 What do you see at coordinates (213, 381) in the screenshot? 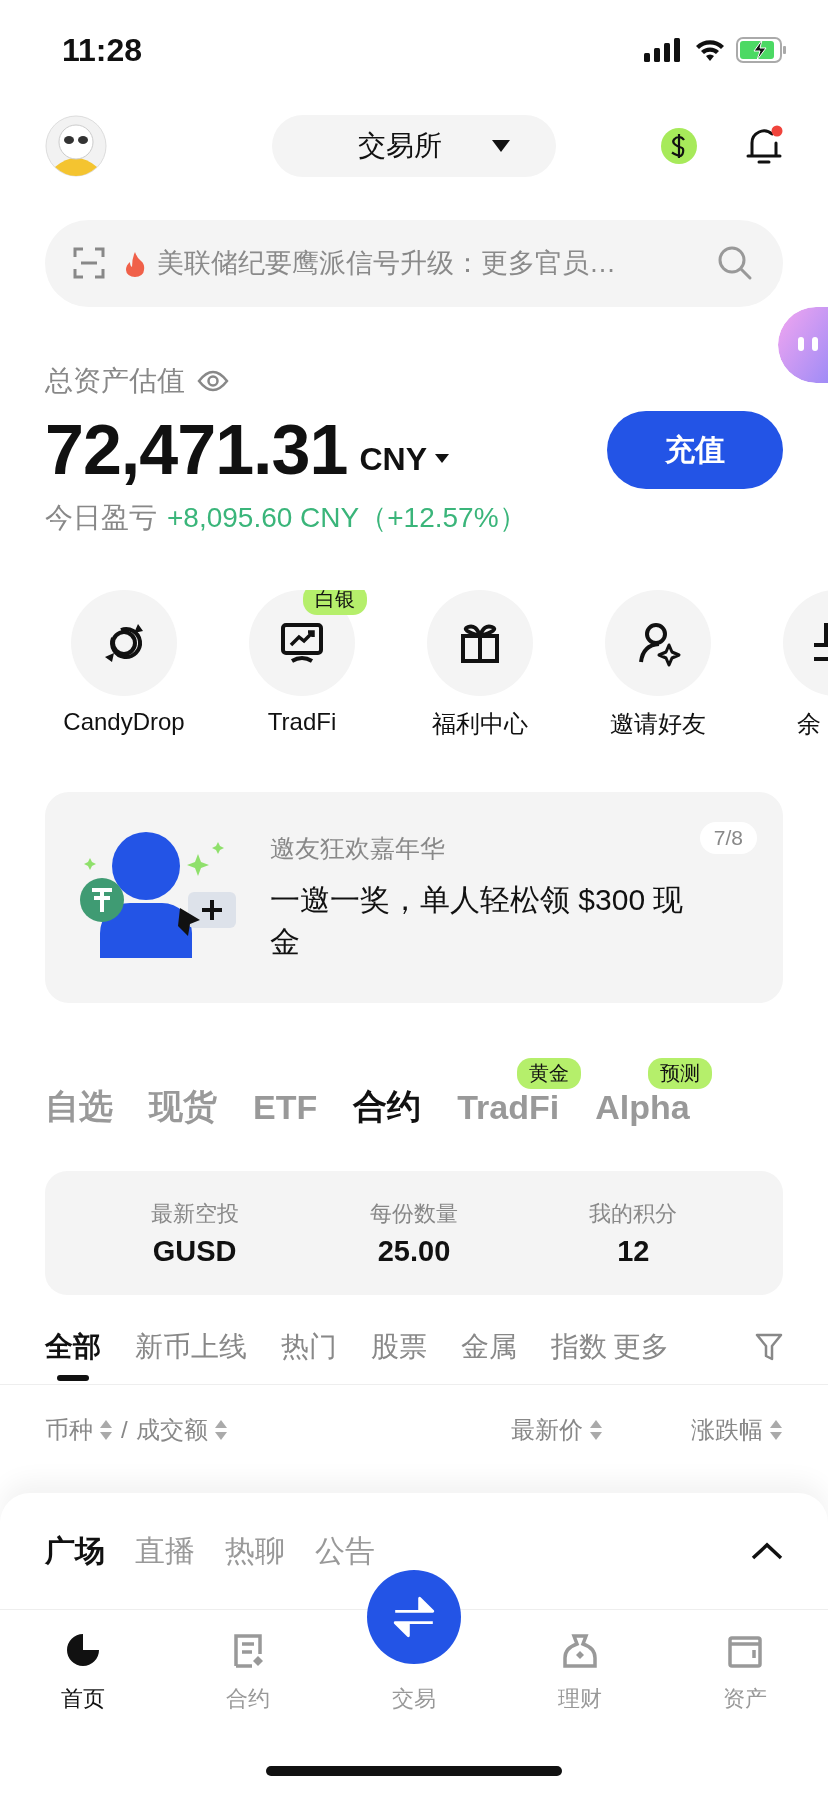
I see `eye-icon` at bounding box center [213, 381].